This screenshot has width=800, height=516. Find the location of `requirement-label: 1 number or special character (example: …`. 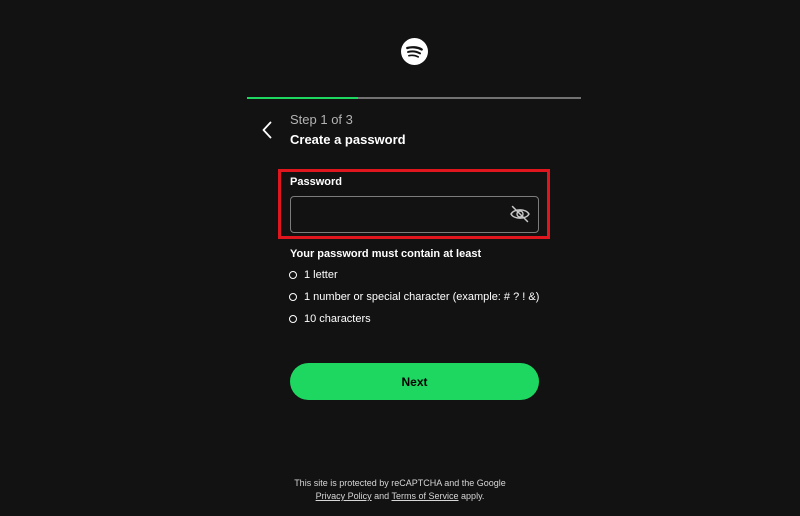

requirement-label: 1 number or special character (example: … is located at coordinates (422, 297).